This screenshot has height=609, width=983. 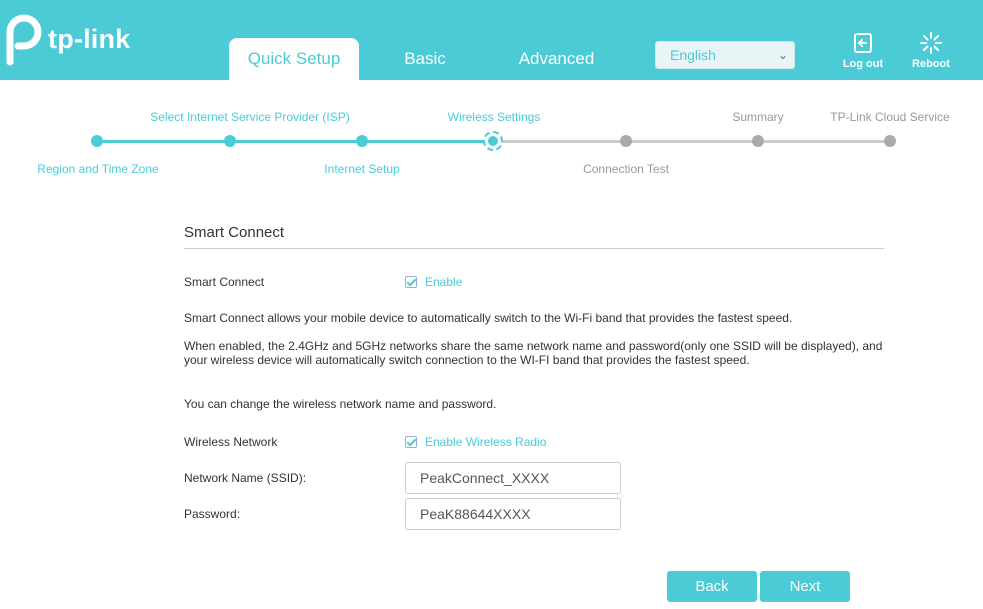 I want to click on section-title: Smart Connect, so click(x=234, y=232).